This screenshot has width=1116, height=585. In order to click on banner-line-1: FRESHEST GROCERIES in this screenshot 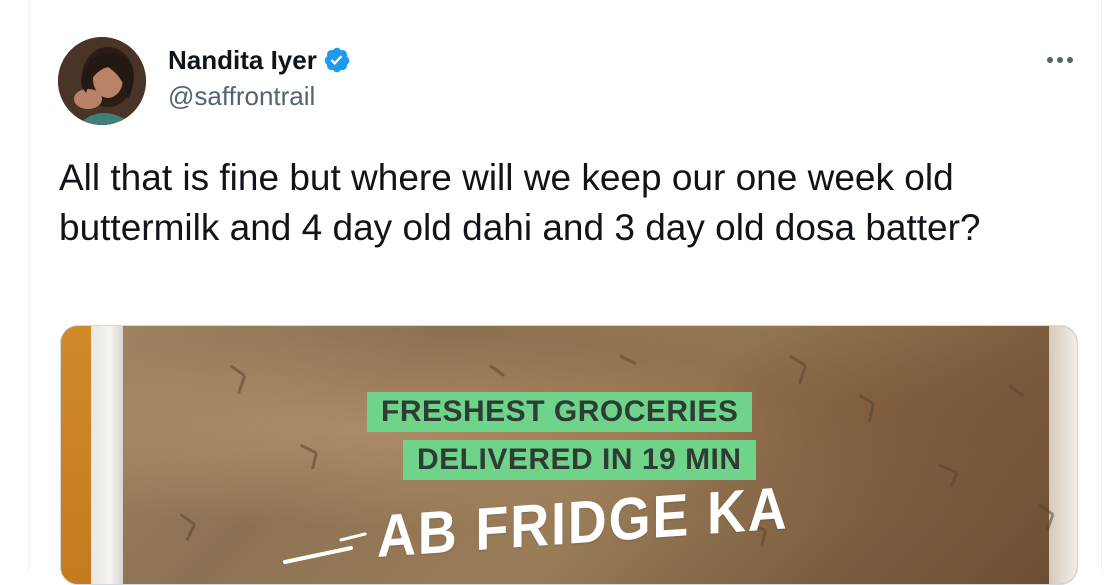, I will do `click(560, 412)`.